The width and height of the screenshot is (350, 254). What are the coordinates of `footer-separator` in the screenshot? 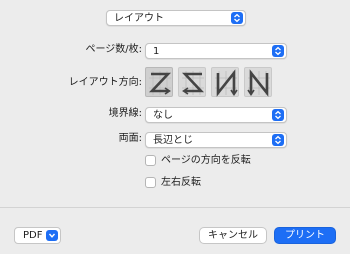 It's located at (175, 207).